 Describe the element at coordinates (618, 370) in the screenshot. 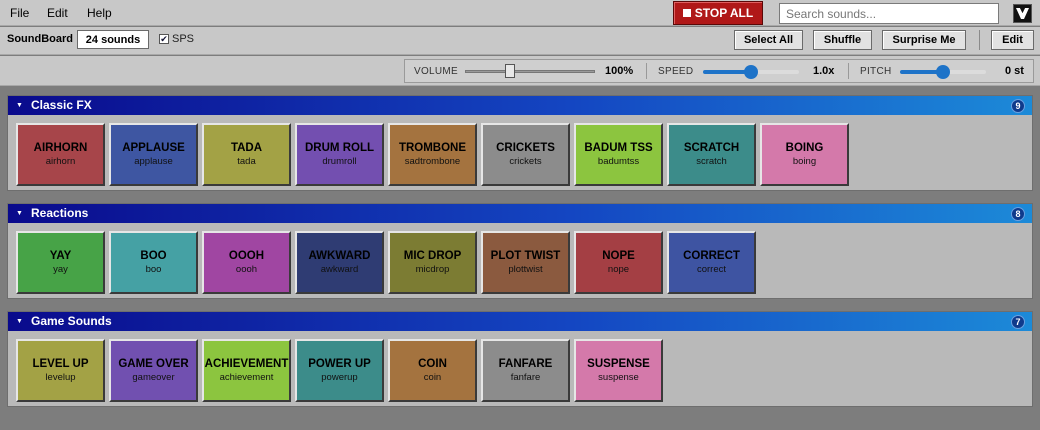

I see `sound-pad: SUSPENSE suspense` at that location.